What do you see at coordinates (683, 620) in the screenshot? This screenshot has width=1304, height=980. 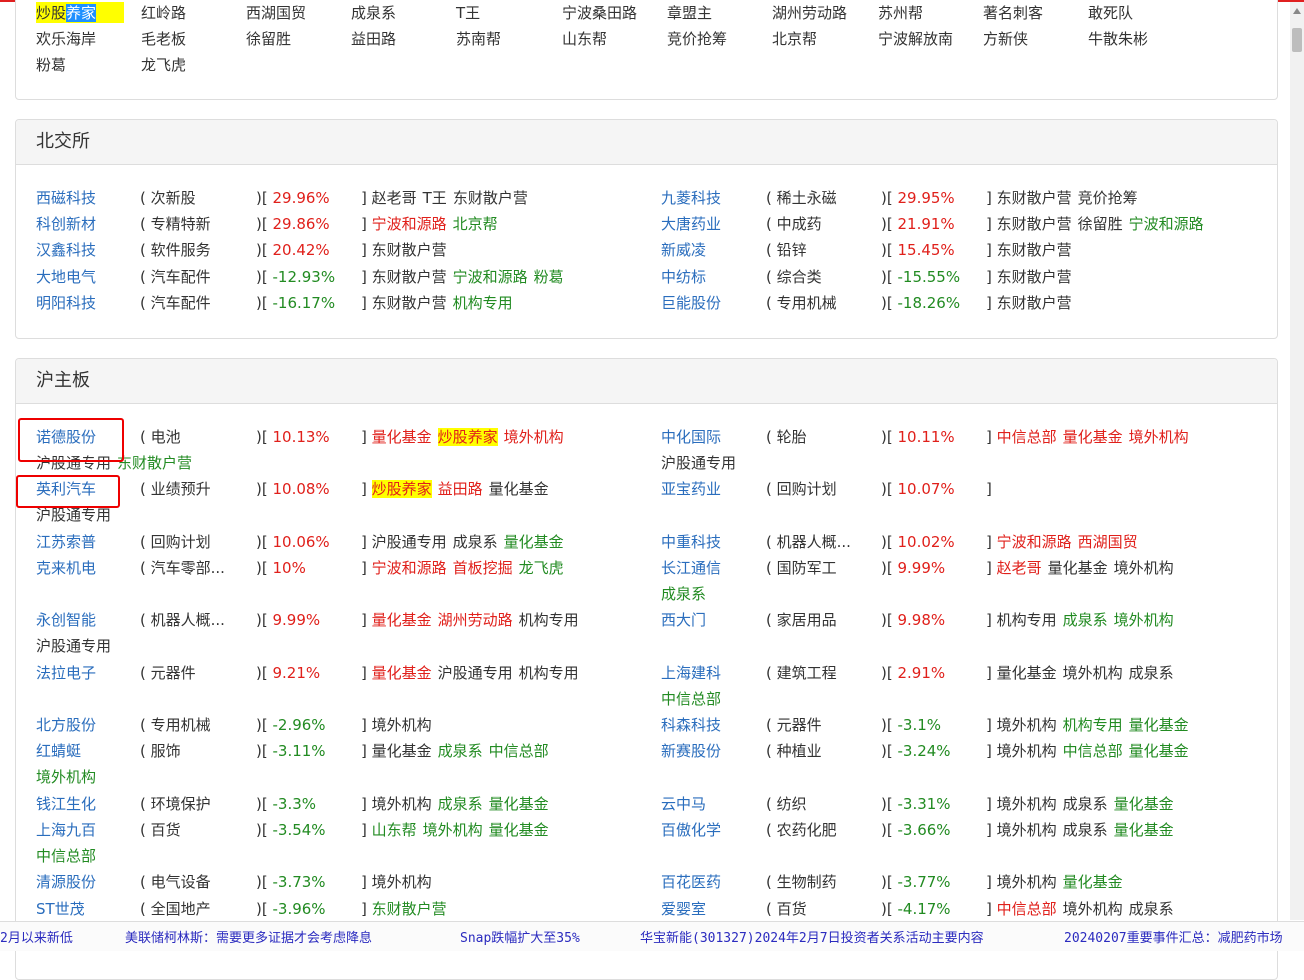 I see `stock-name-link: 西大门` at bounding box center [683, 620].